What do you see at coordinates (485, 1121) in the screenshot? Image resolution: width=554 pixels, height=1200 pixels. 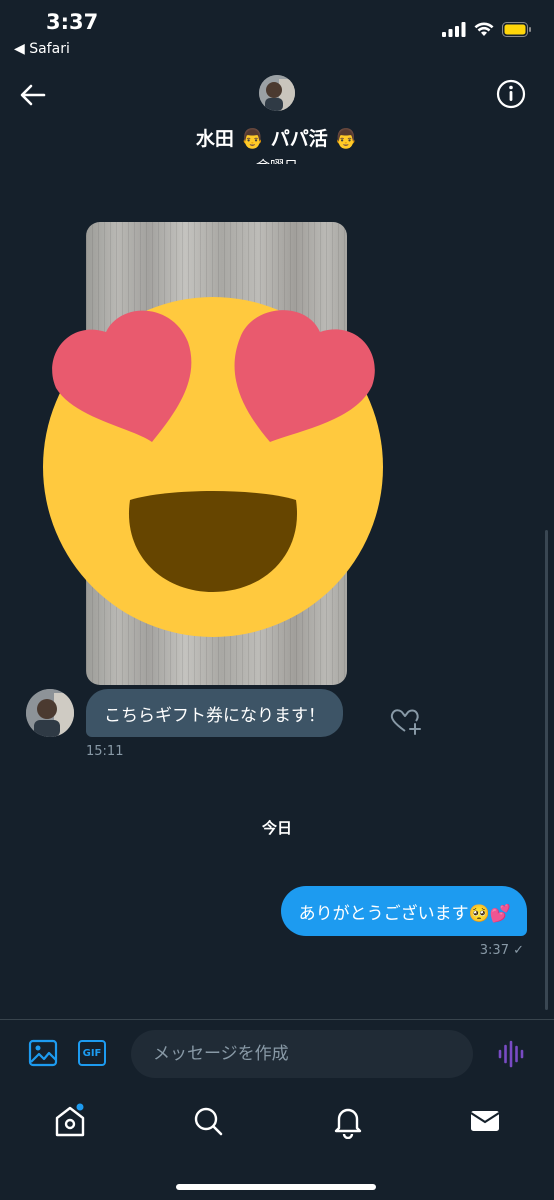 I see `mail-icon` at bounding box center [485, 1121].